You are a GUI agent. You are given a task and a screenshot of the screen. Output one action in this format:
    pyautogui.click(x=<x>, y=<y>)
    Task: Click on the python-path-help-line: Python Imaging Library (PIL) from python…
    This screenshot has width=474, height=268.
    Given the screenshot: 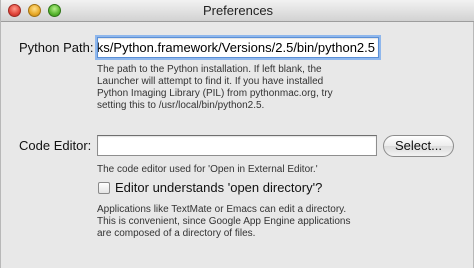 What is the action you would take?
    pyautogui.click(x=215, y=93)
    